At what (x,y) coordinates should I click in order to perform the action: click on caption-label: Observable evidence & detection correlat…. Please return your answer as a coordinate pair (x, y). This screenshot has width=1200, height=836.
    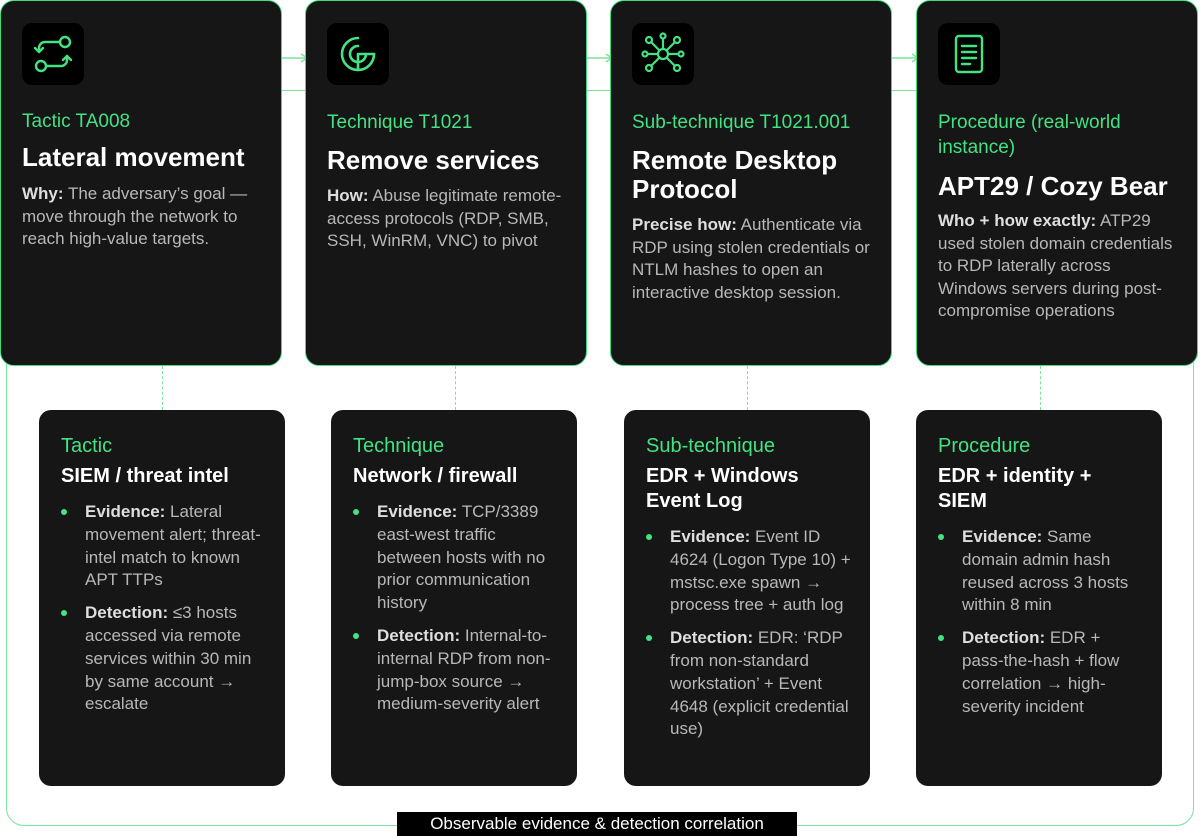
    Looking at the image, I should click on (597, 824).